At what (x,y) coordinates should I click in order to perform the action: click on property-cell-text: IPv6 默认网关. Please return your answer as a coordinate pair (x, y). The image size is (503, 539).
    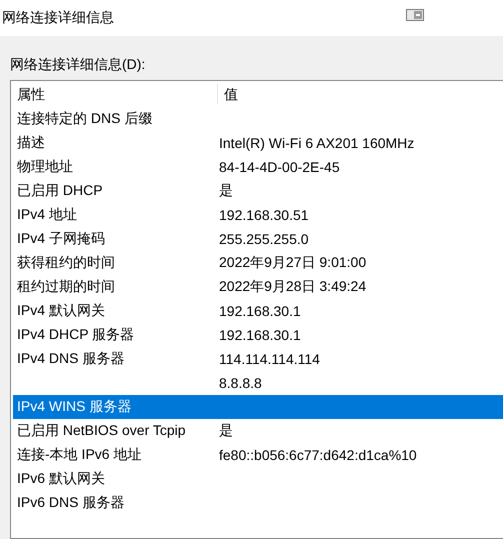
    Looking at the image, I should click on (61, 479).